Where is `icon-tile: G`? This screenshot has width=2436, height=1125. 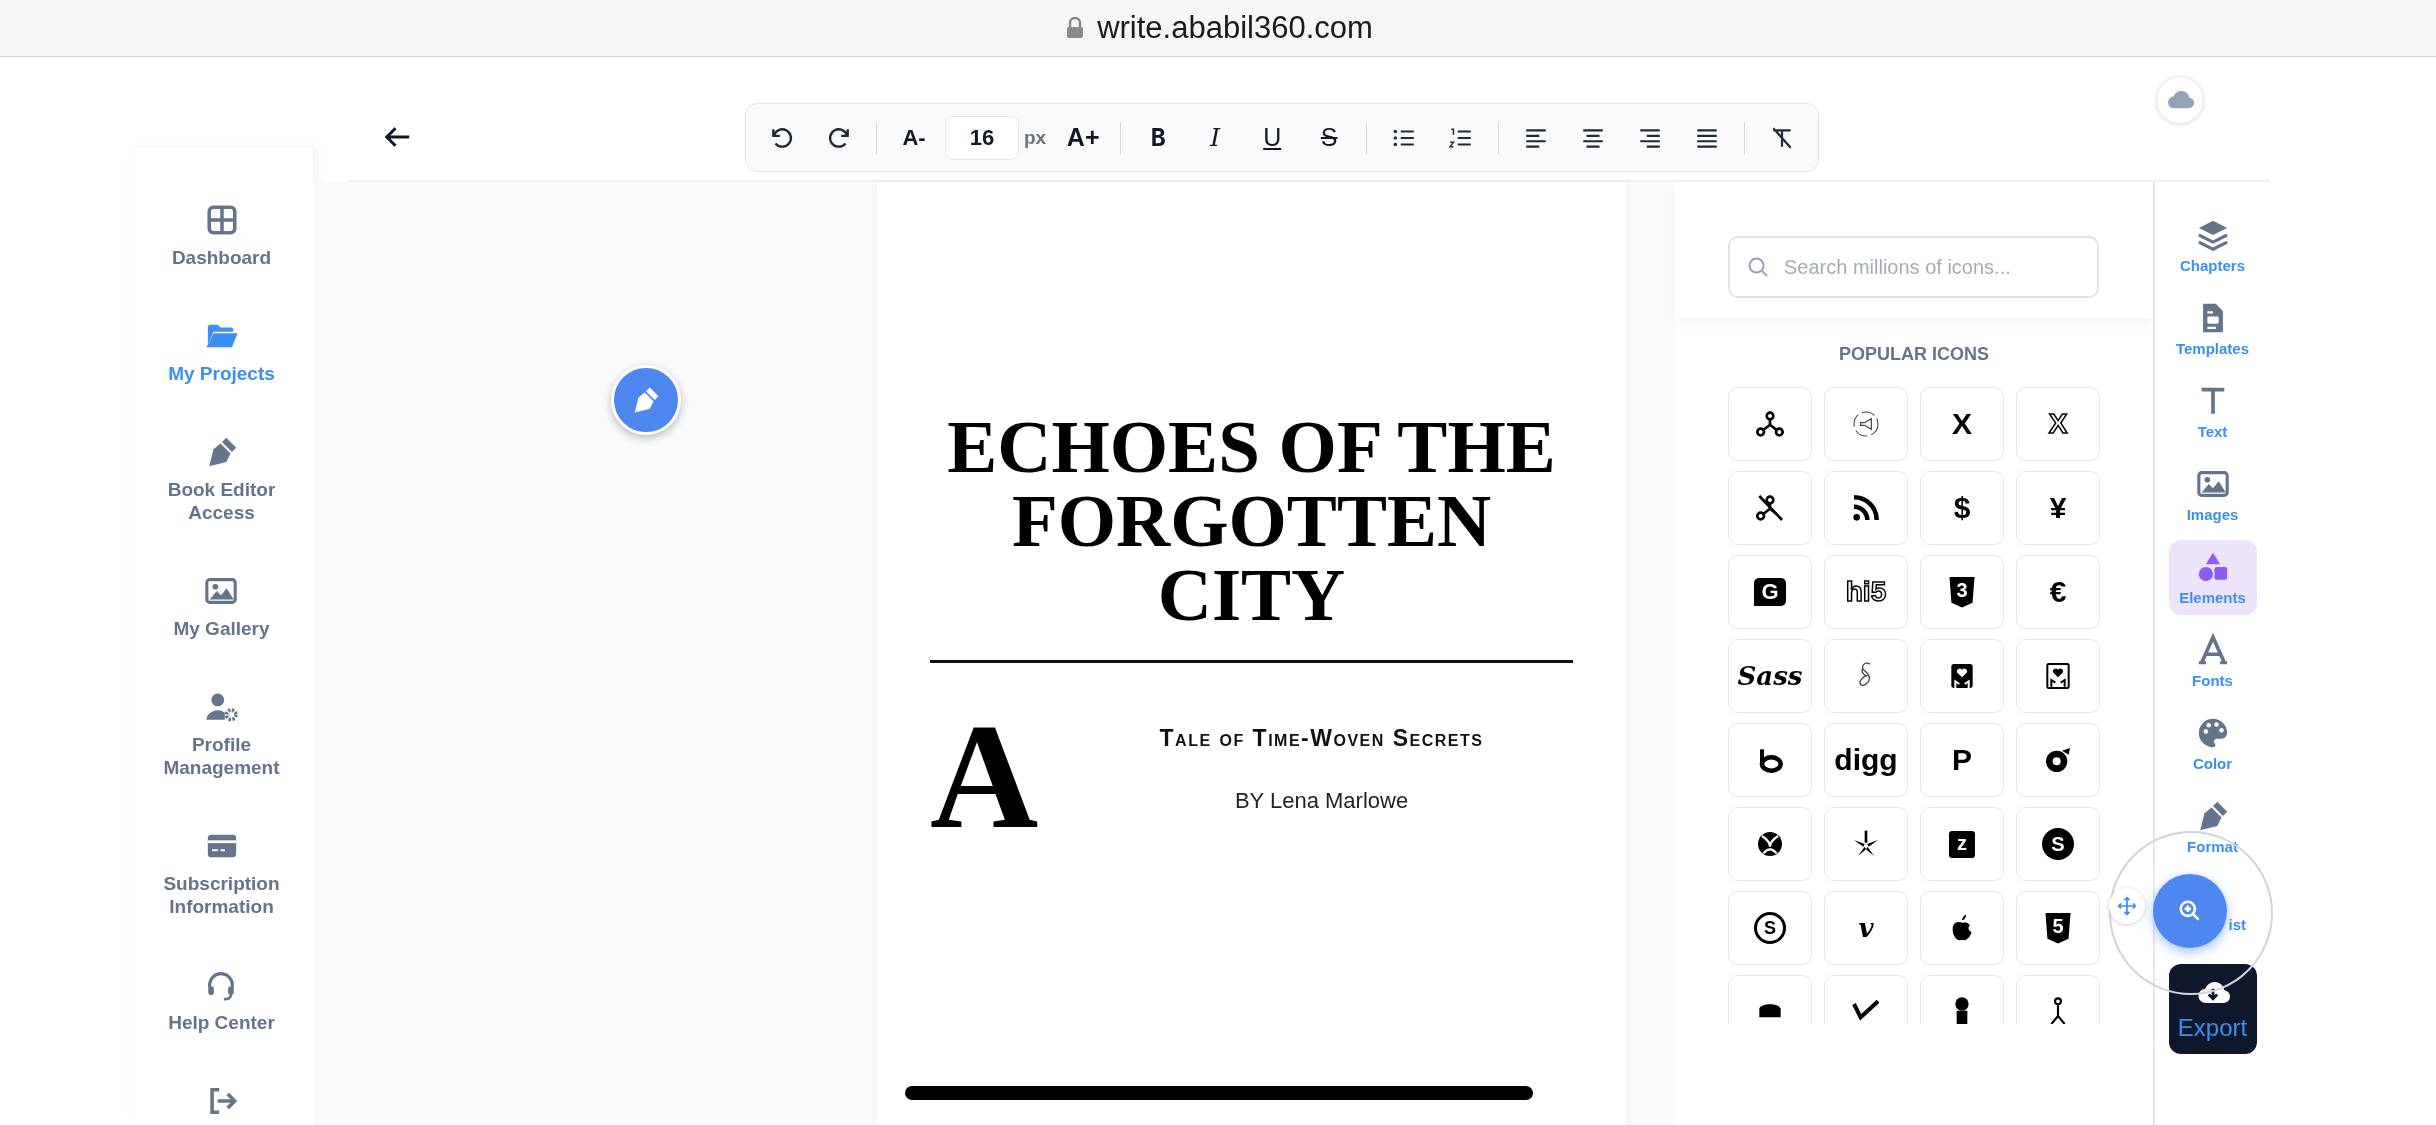 icon-tile: G is located at coordinates (1770, 592).